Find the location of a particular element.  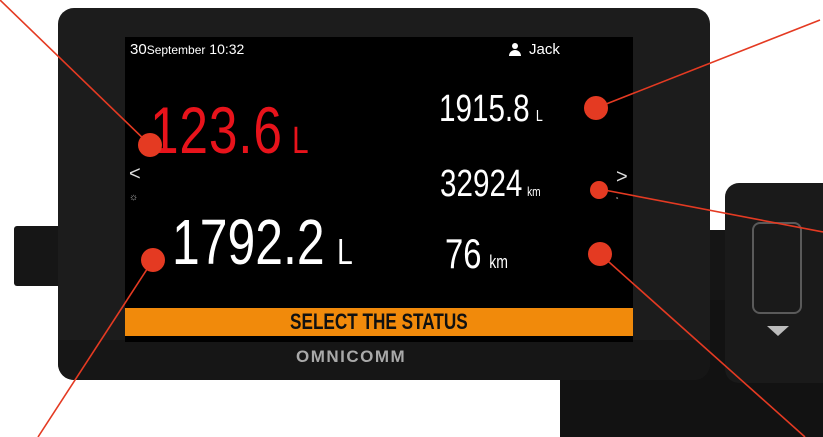

callout-marker-right-bottom is located at coordinates (600, 254).